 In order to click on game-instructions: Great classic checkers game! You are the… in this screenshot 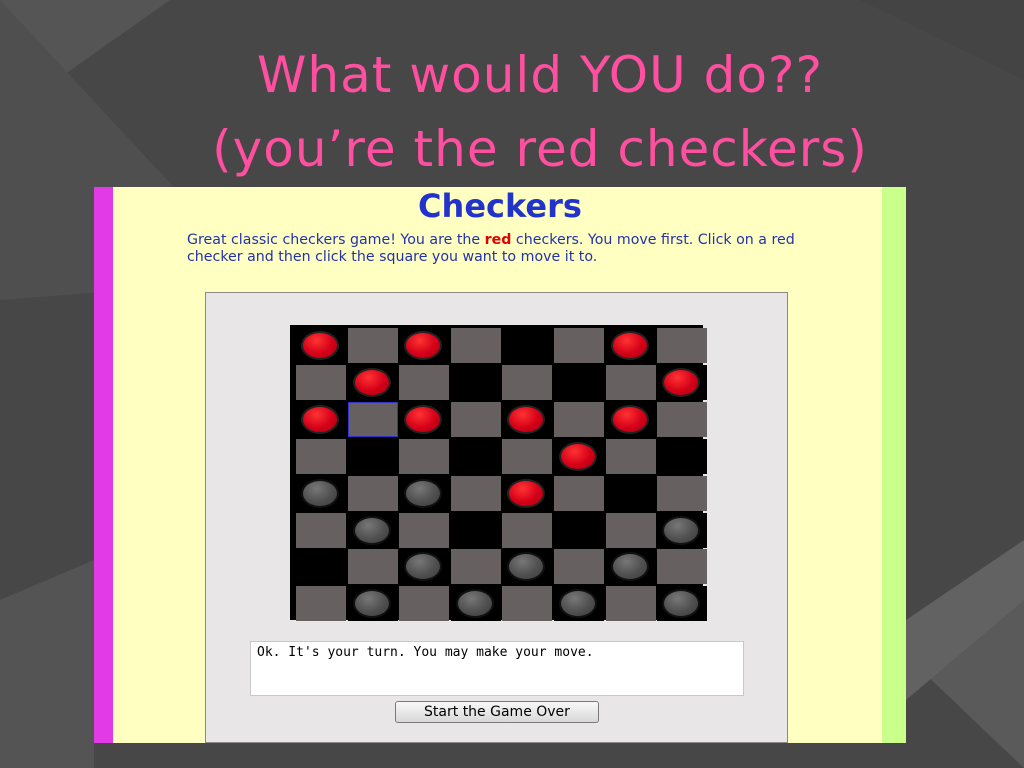, I will do `click(507, 249)`.